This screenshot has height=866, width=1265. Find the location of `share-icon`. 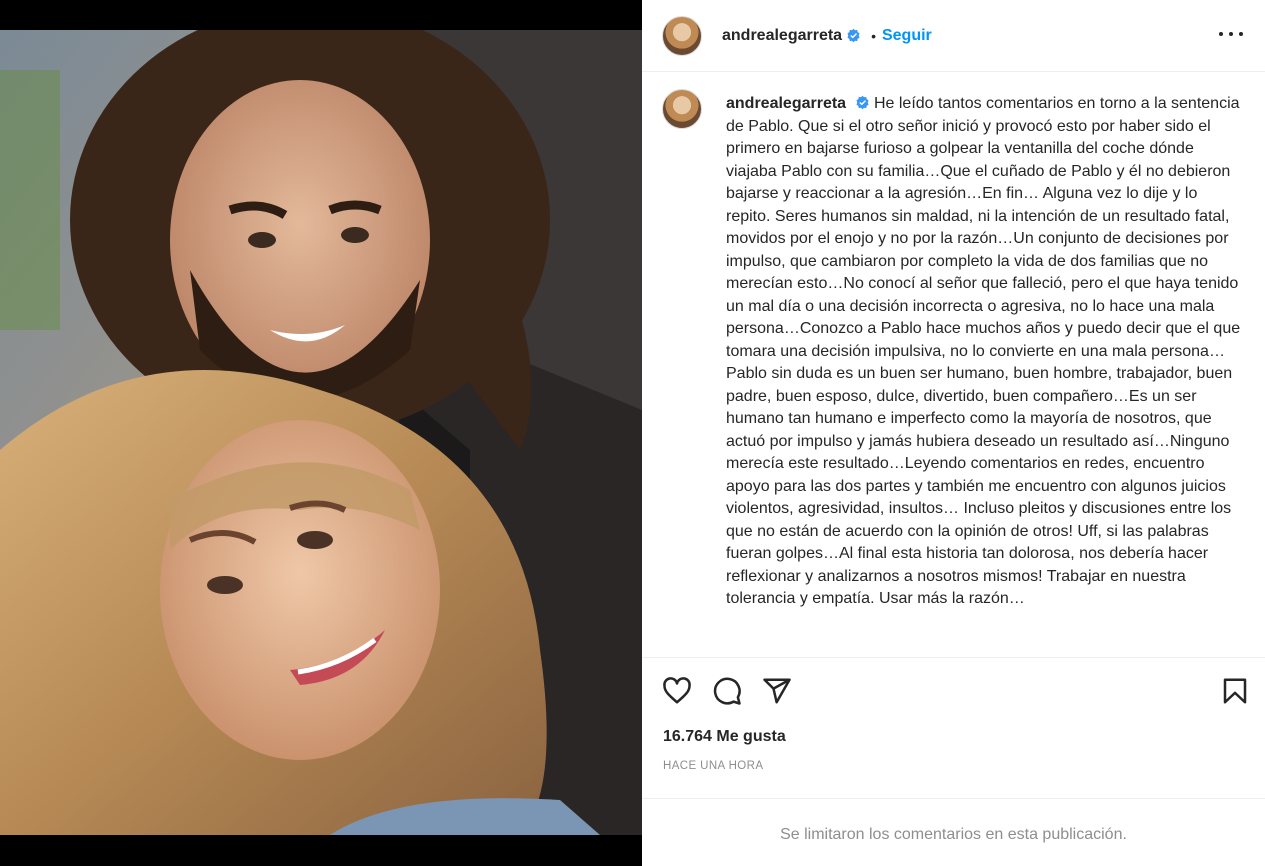

share-icon is located at coordinates (777, 691).